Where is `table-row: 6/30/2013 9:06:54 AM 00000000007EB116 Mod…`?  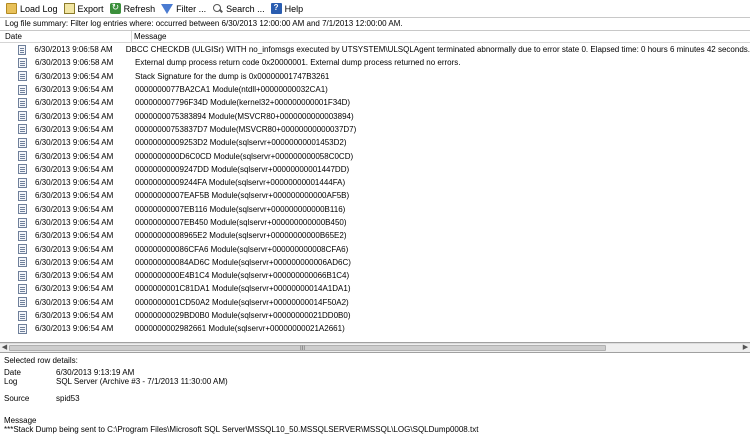 table-row: 6/30/2013 9:06:54 AM 00000000007EB116 Mod… is located at coordinates (375, 209).